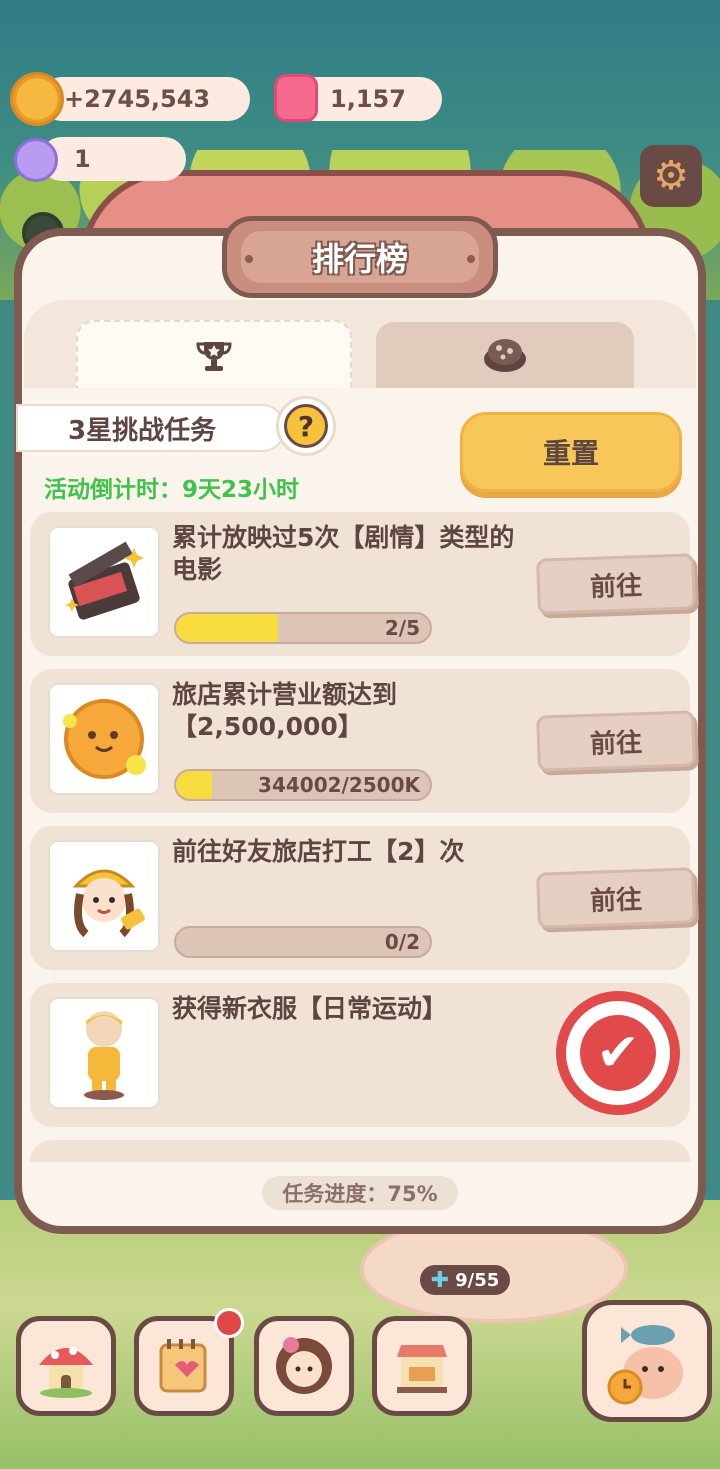  What do you see at coordinates (360, 1151) in the screenshot?
I see `task-card-peek` at bounding box center [360, 1151].